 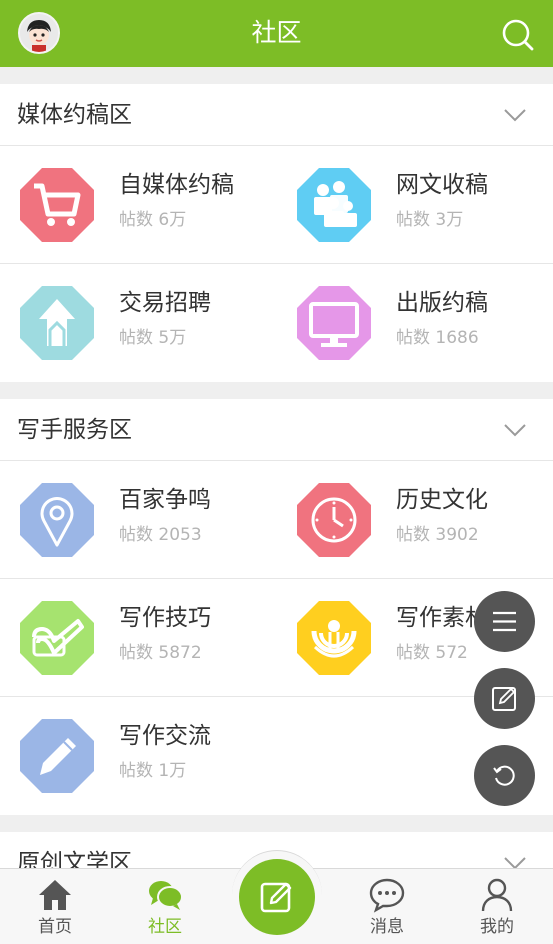 I want to click on section-header: 媒体约稿区, so click(x=276, y=115).